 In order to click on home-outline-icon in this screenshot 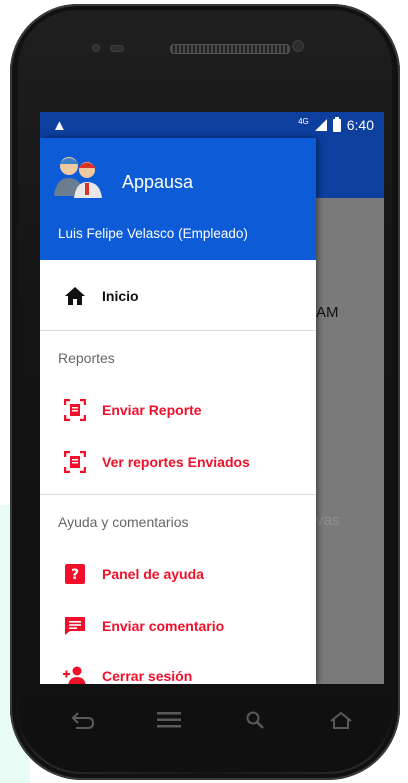, I will do `click(341, 720)`.